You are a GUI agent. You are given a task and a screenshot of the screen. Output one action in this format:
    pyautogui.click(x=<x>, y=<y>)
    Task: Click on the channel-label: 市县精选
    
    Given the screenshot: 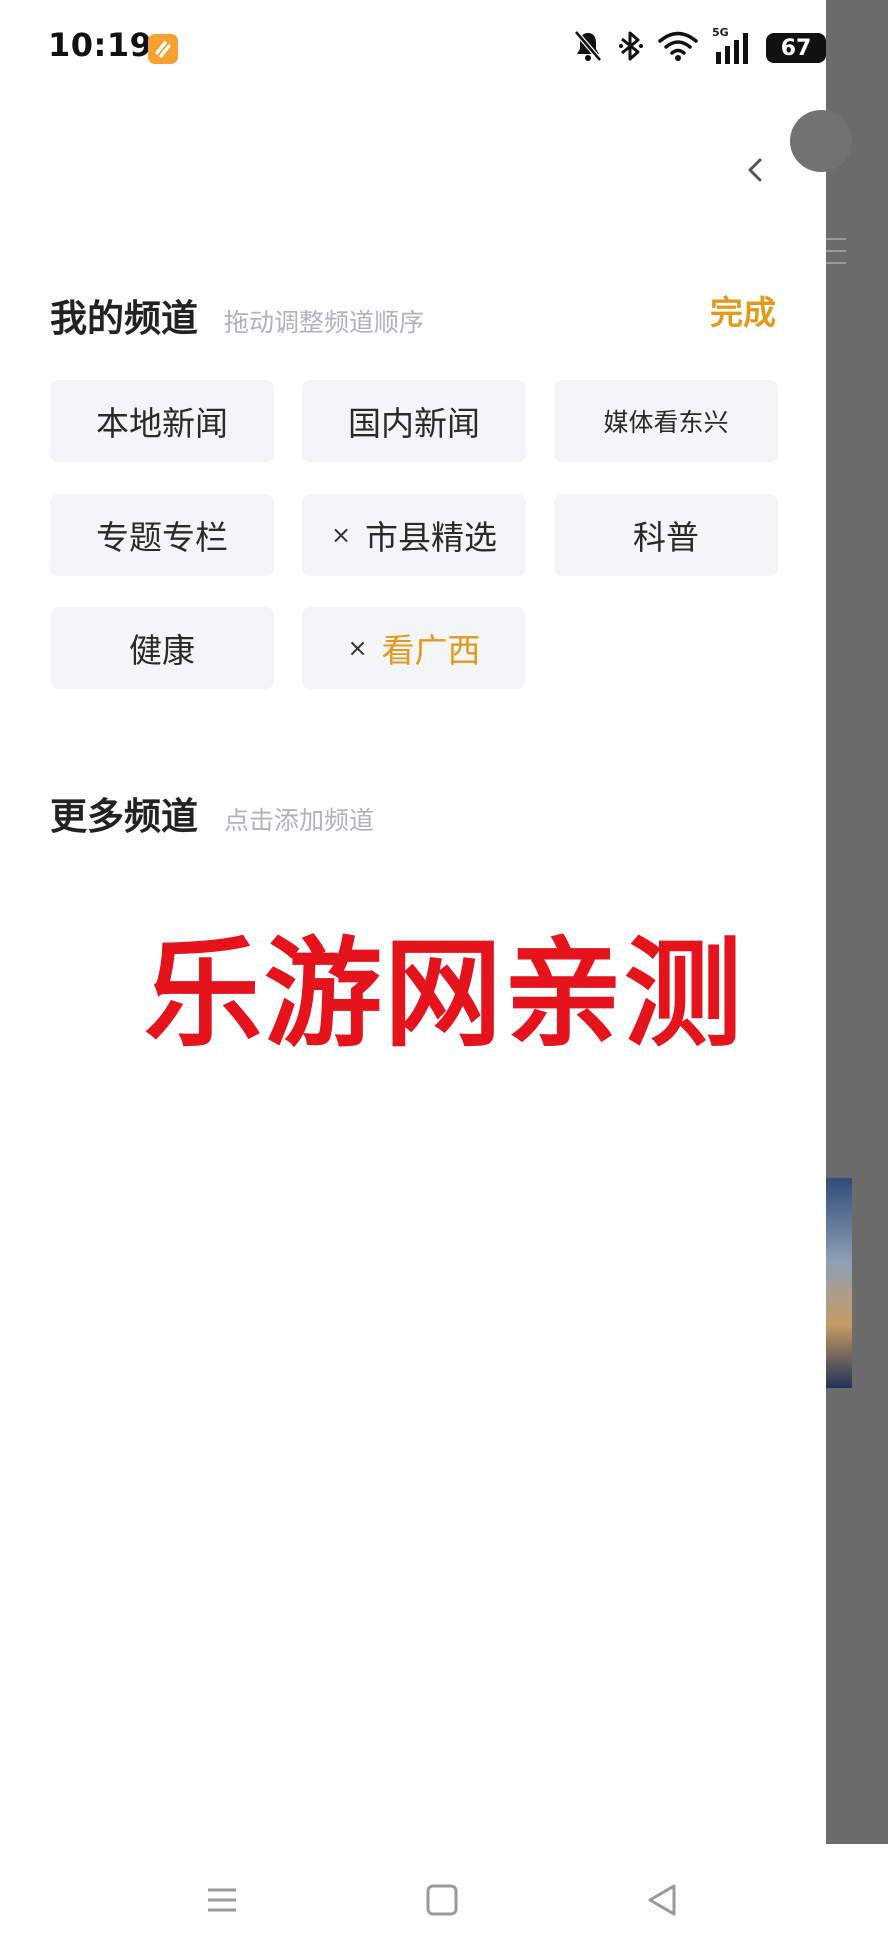 What is the action you would take?
    pyautogui.click(x=431, y=537)
    